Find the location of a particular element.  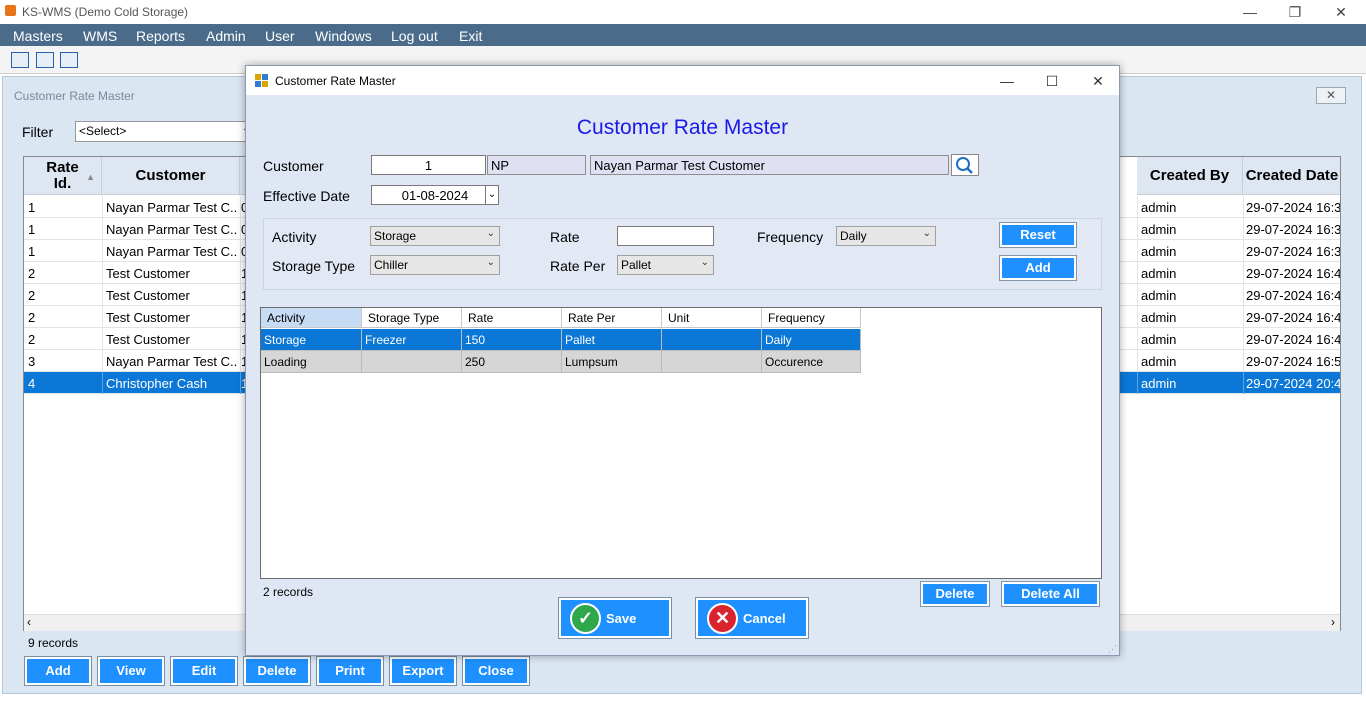

restore-icon: ❐ is located at coordinates (1295, 12).